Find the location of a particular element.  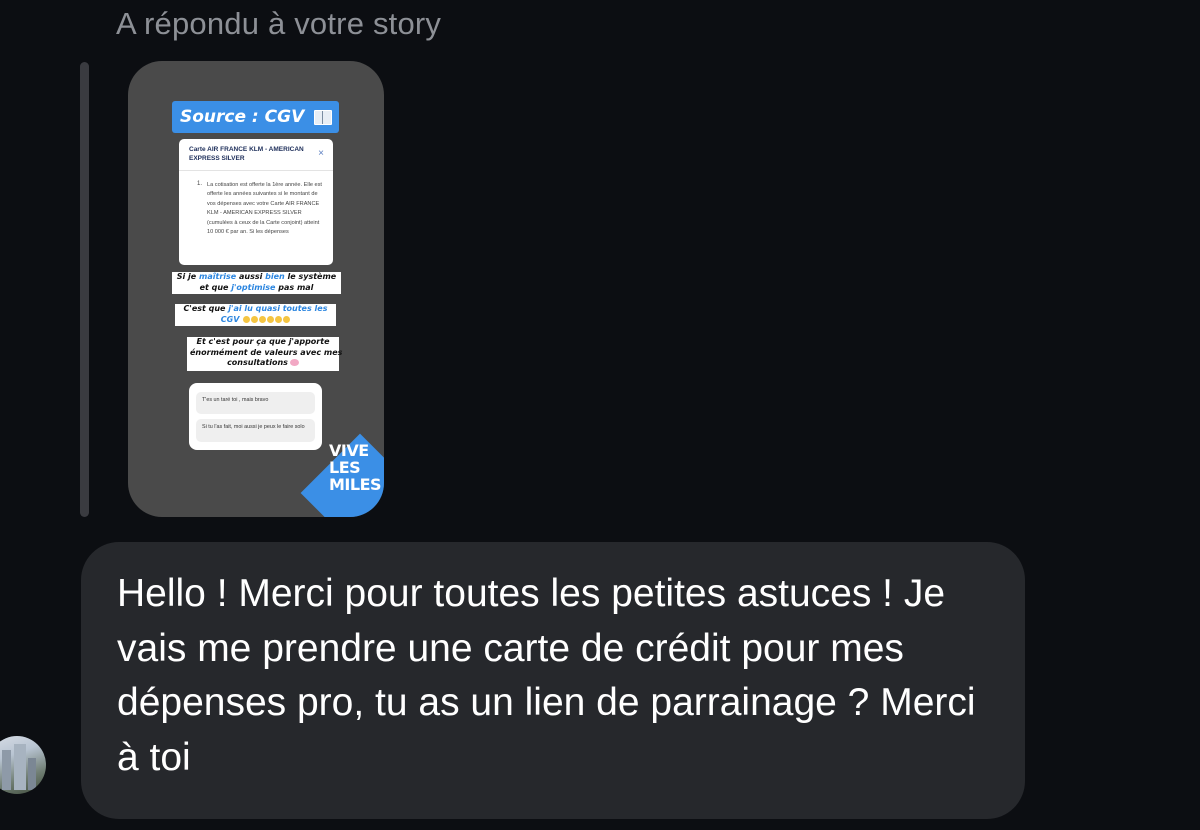

sticker-highlight: j'ai lu quasi toutes les is located at coordinates (278, 308).